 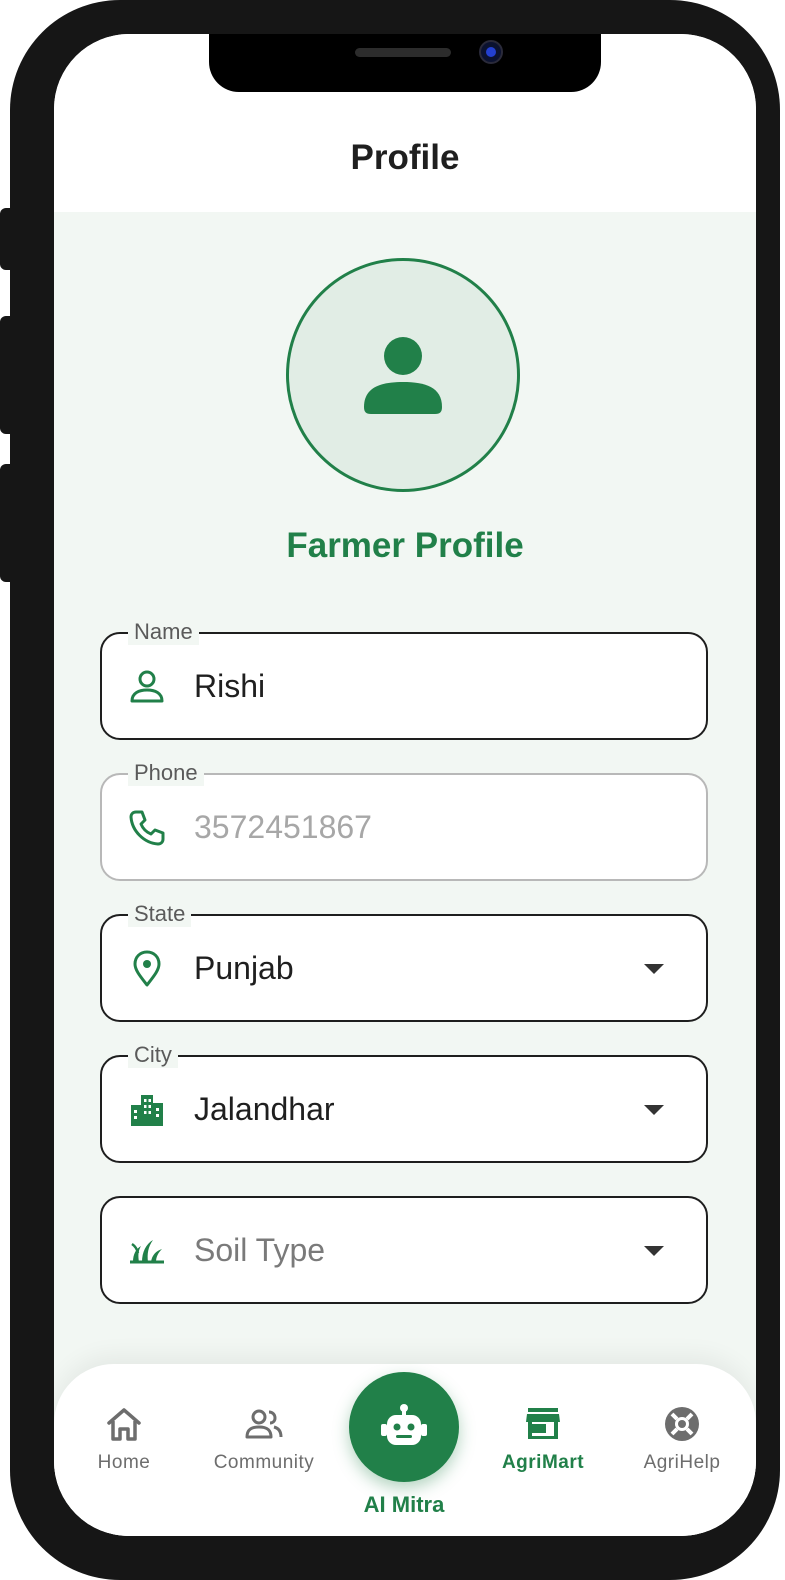 I want to click on nav-item-agrihelp: AgriHelp, so click(x=682, y=1439).